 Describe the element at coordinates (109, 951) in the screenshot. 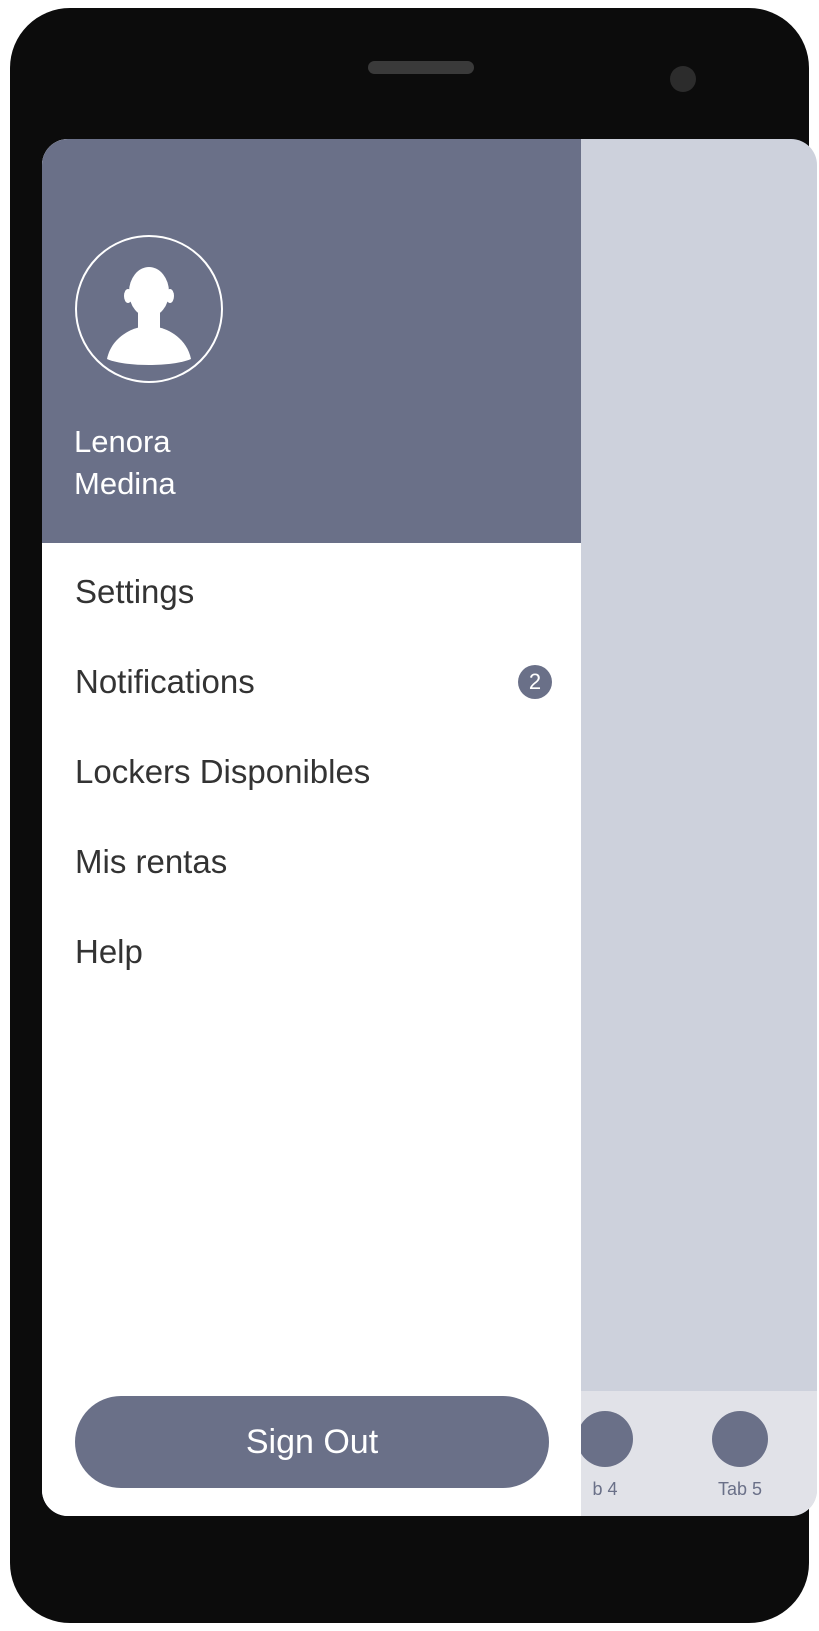

I see `menu-item-label: Help` at that location.